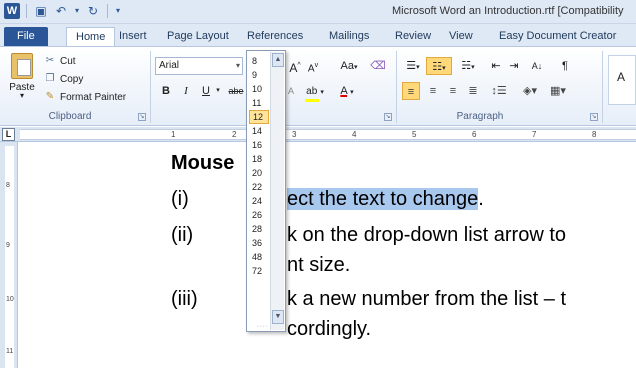 Image resolution: width=636 pixels, height=368 pixels. I want to click on copy-button: ❐ Copy, so click(64, 79).